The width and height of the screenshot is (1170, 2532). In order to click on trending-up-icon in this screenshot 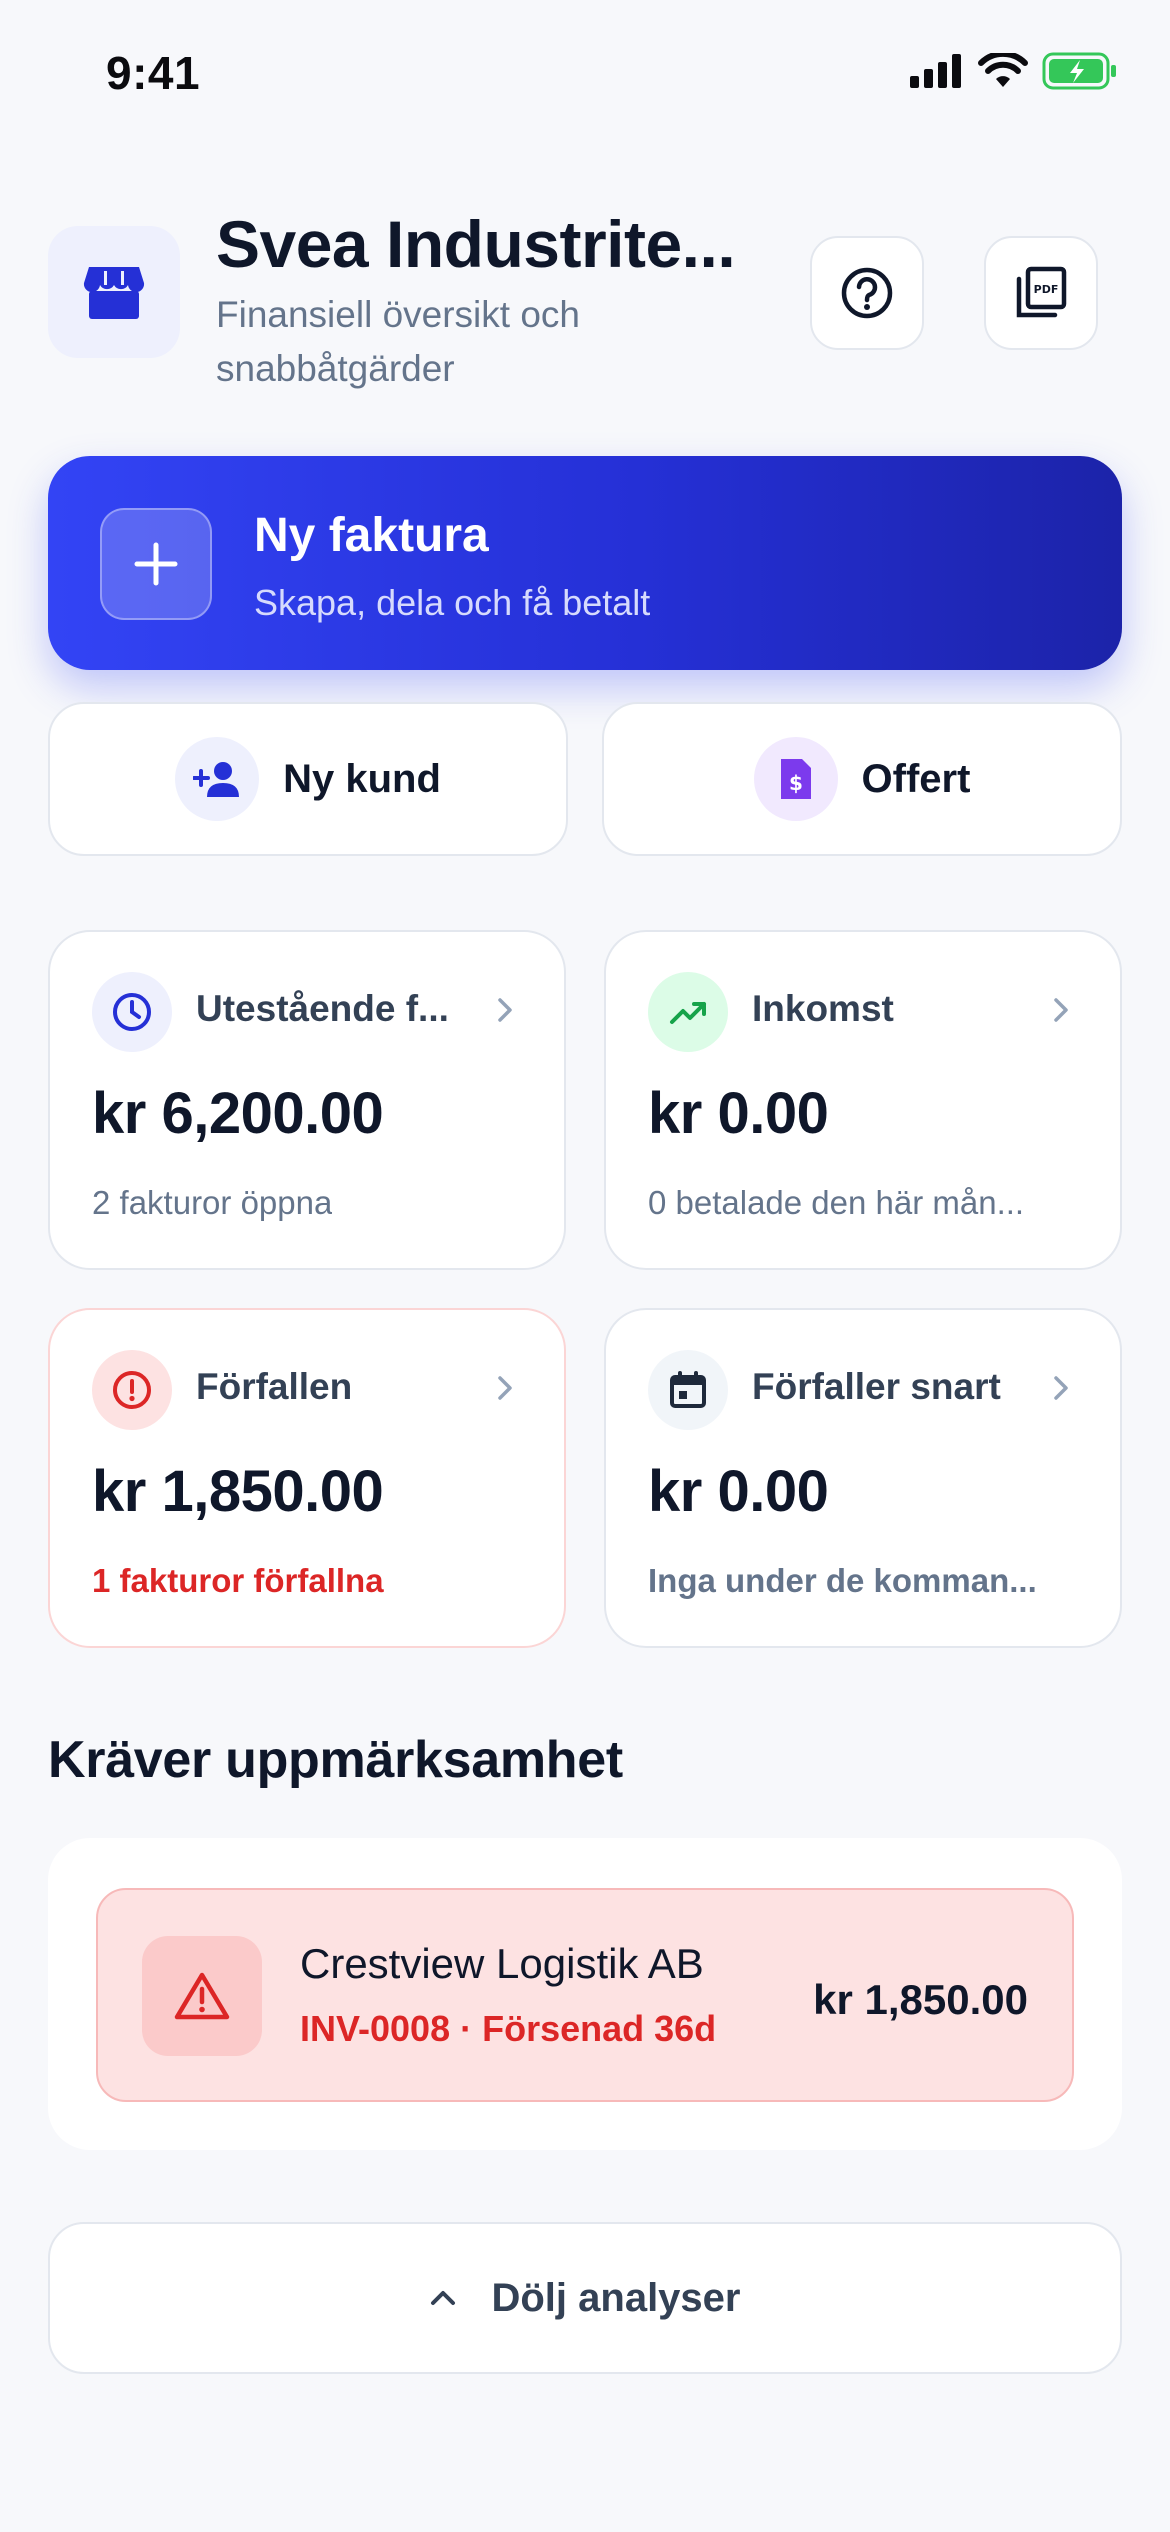, I will do `click(688, 1012)`.